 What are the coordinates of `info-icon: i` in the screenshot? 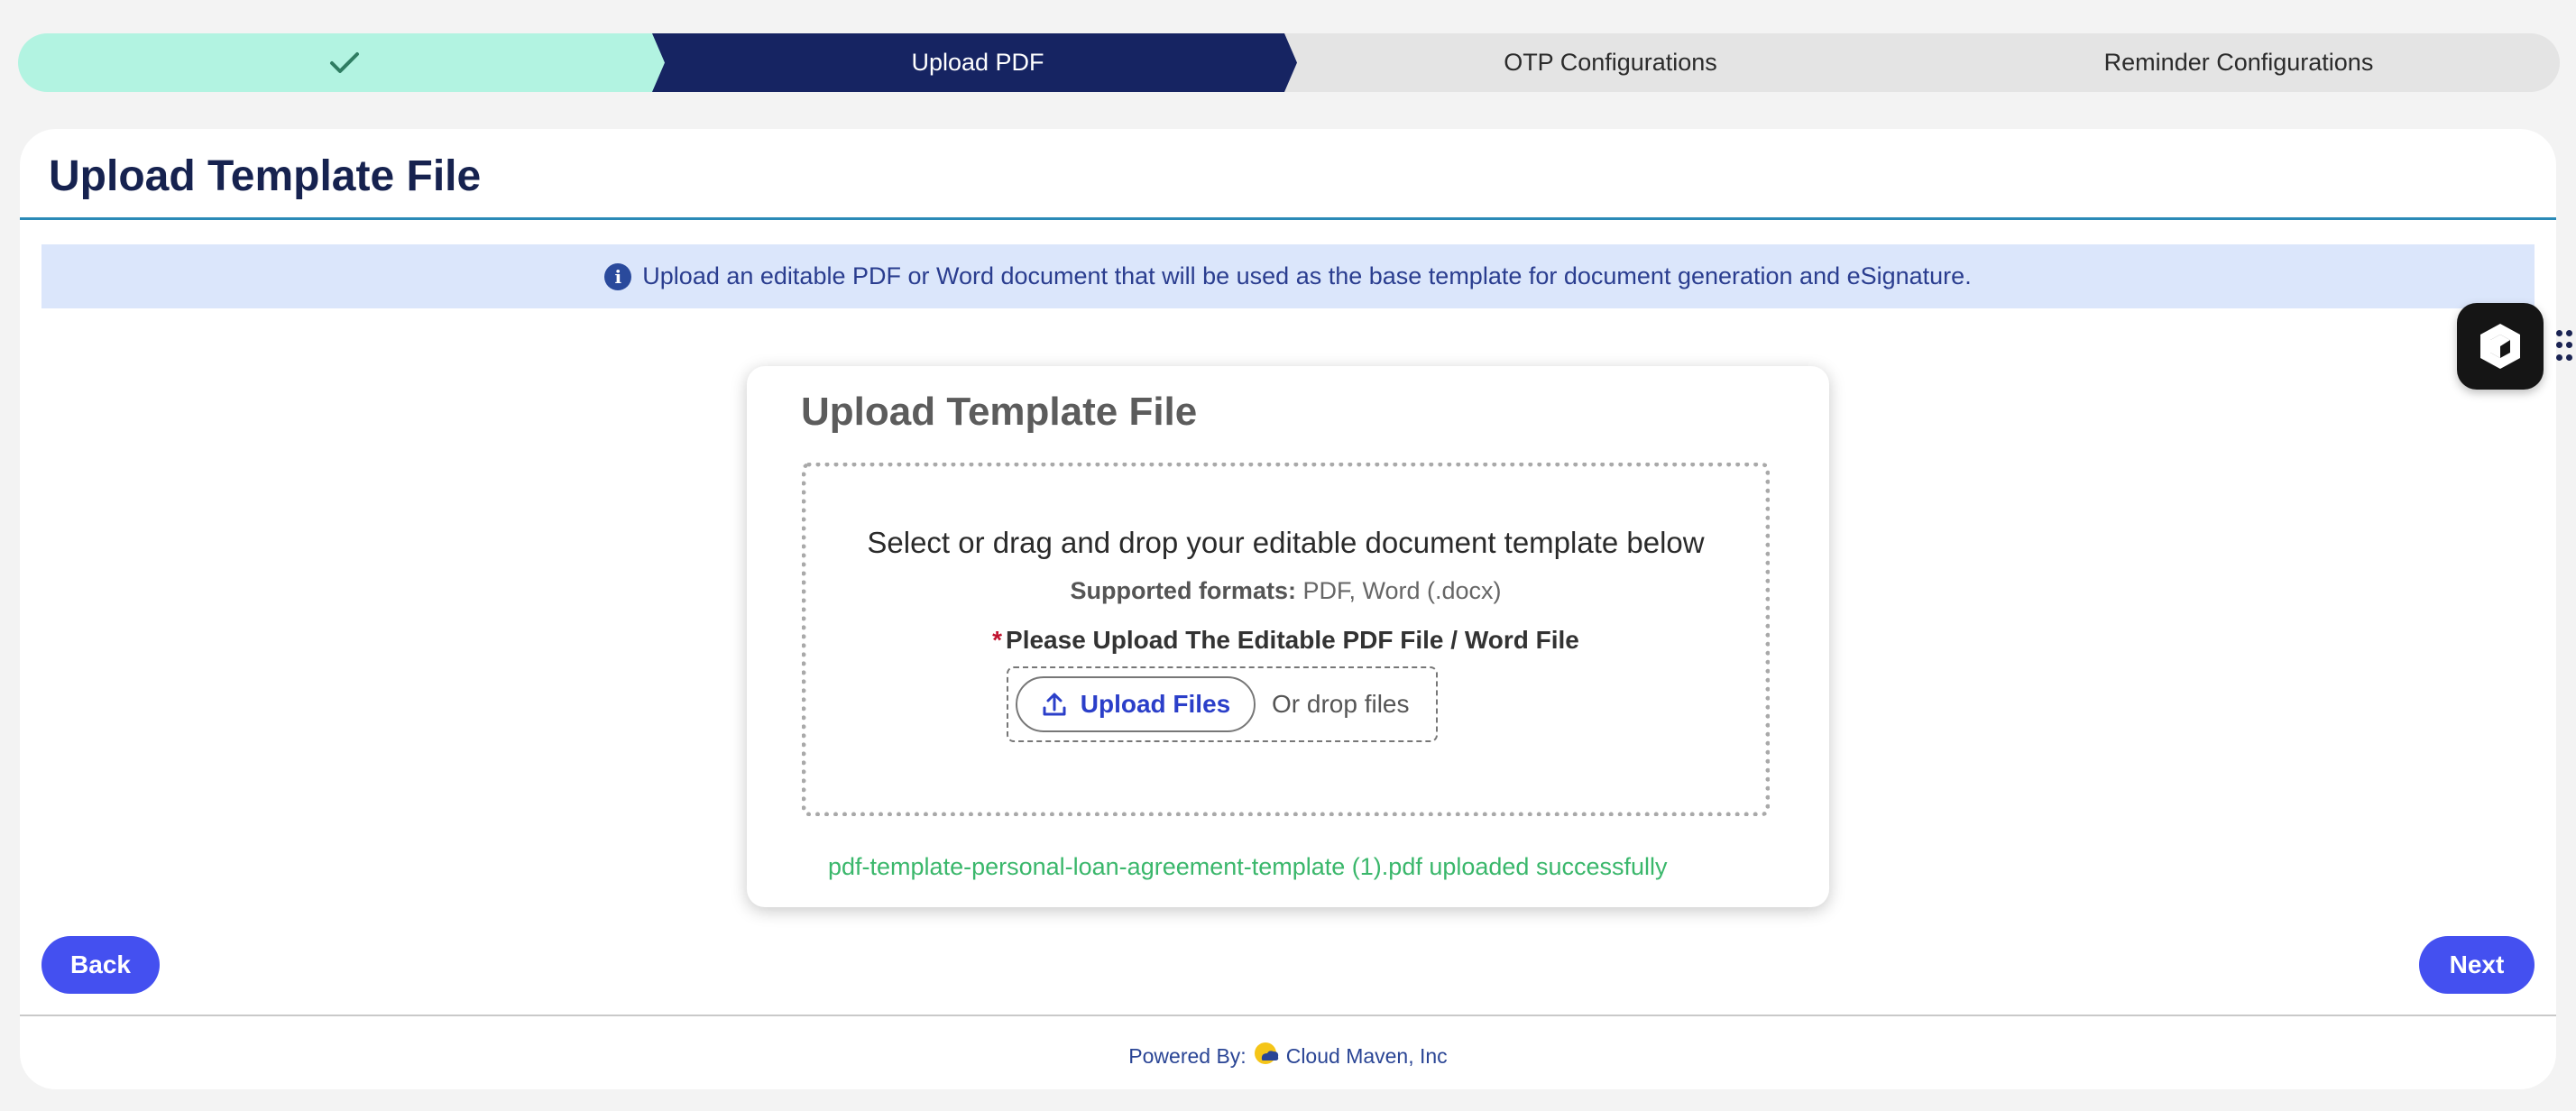 It's located at (618, 276).